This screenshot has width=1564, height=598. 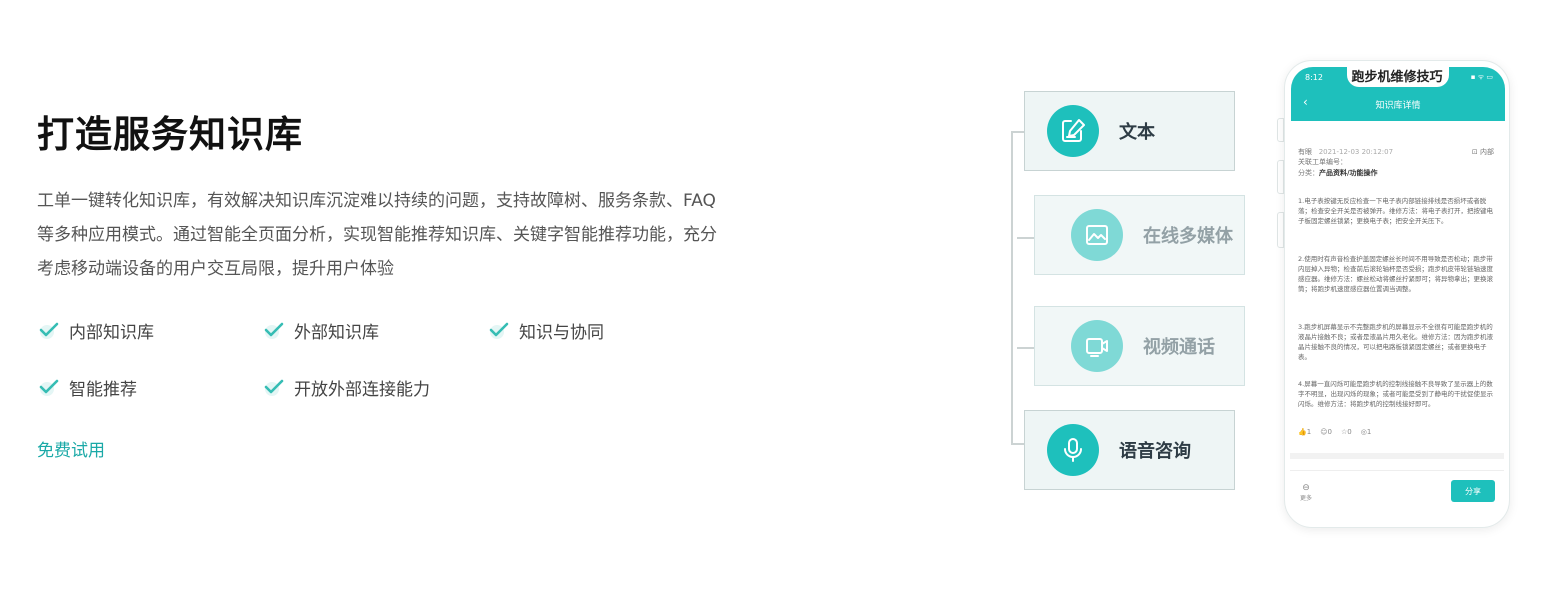 What do you see at coordinates (1356, 152) in the screenshot?
I see `publish-date: 2021-12-03 20:12:07` at bounding box center [1356, 152].